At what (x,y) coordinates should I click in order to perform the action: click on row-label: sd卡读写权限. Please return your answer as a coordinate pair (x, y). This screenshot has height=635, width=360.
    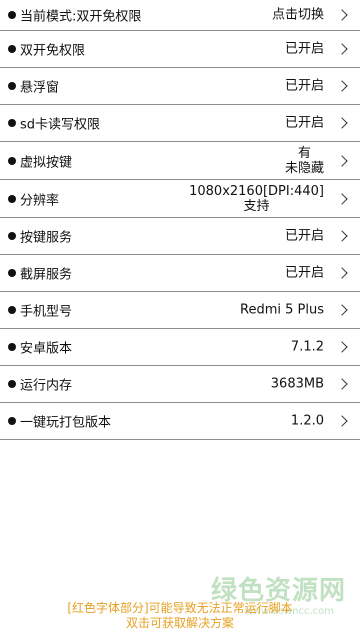
    Looking at the image, I should click on (60, 125).